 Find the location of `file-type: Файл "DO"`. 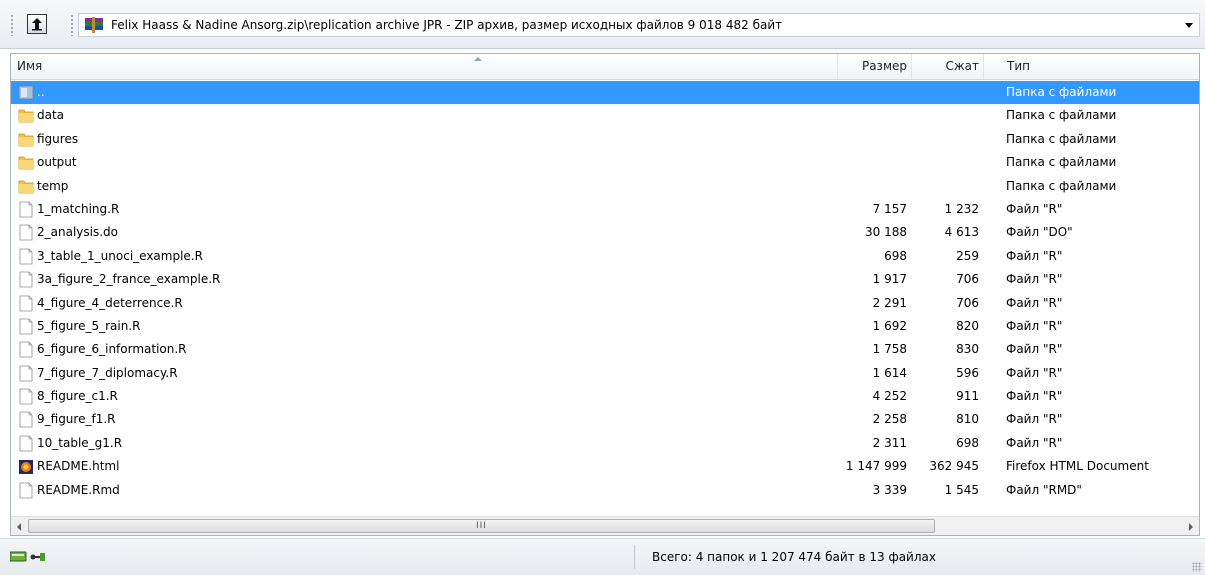

file-type: Файл "DO" is located at coordinates (1039, 232).